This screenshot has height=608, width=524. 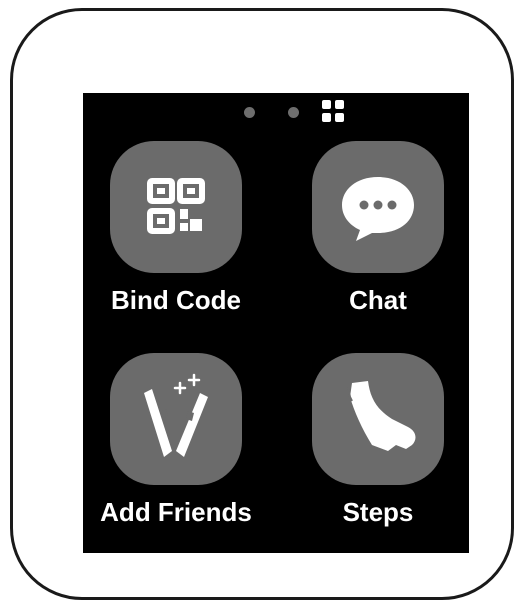 I want to click on shoe-icon, so click(x=381, y=416).